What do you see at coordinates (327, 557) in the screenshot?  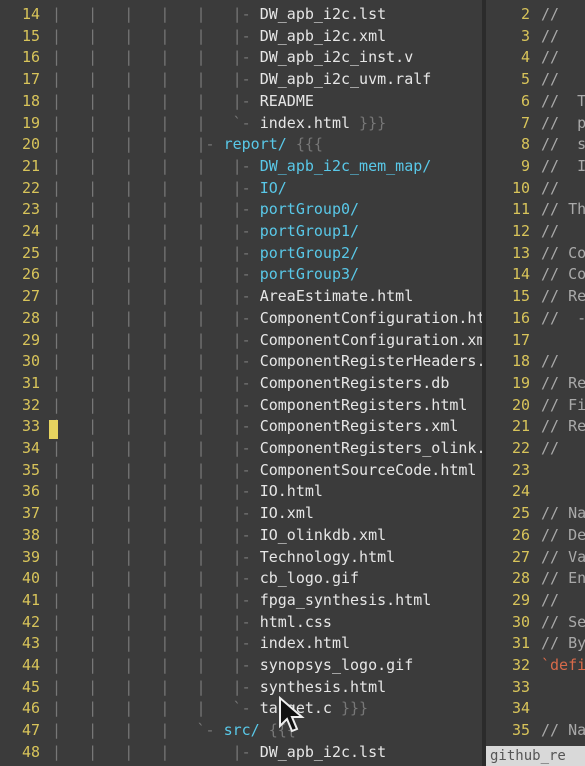 I see `file-name: Technology.html` at bounding box center [327, 557].